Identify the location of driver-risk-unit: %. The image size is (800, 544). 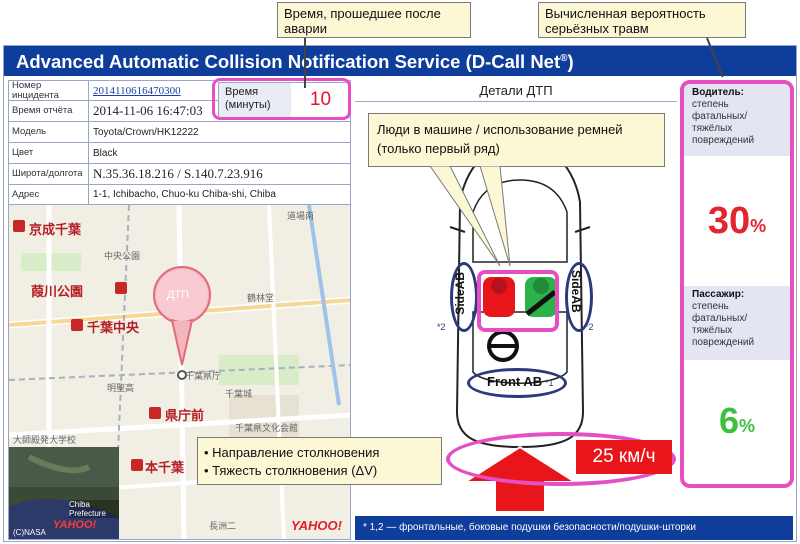
(758, 225).